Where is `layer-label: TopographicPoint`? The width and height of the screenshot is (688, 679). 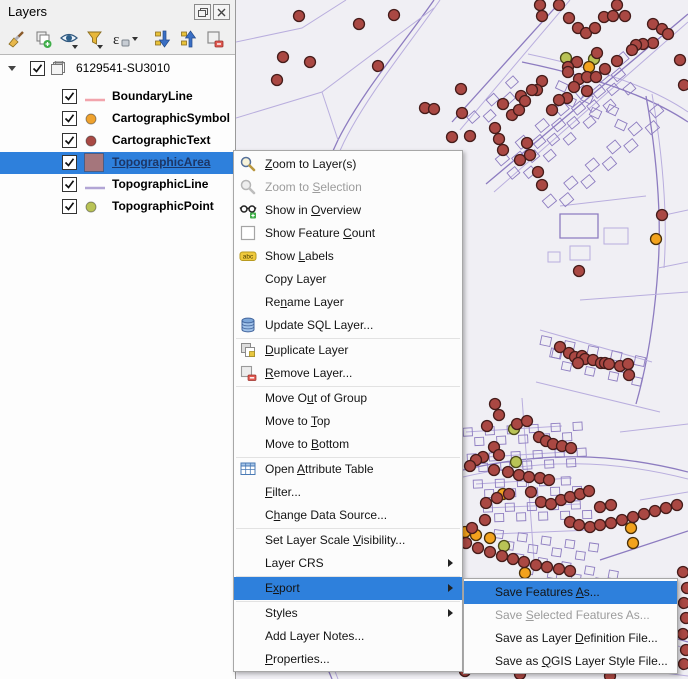 layer-label: TopographicPoint is located at coordinates (163, 206).